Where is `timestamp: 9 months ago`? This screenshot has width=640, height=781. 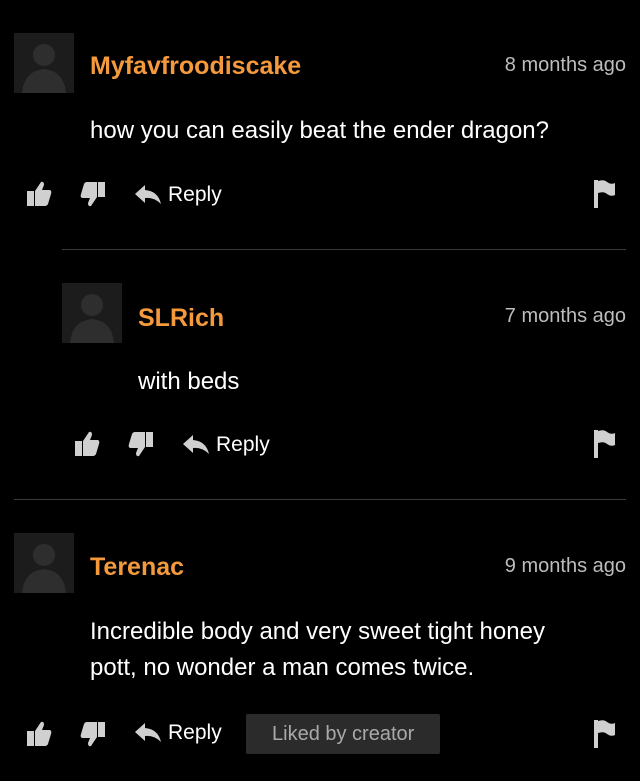 timestamp: 9 months ago is located at coordinates (565, 566).